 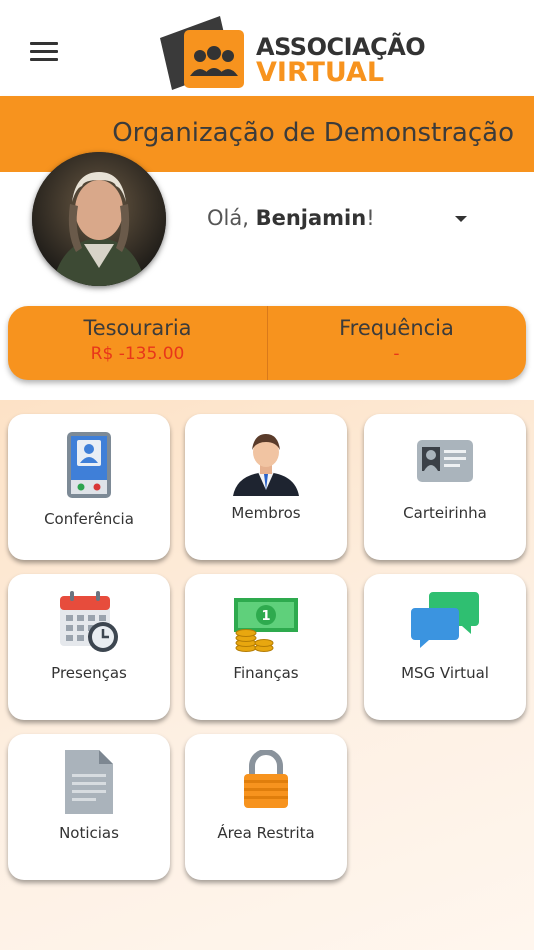 What do you see at coordinates (313, 133) in the screenshot?
I see `organization-name: Organização de Demonstração` at bounding box center [313, 133].